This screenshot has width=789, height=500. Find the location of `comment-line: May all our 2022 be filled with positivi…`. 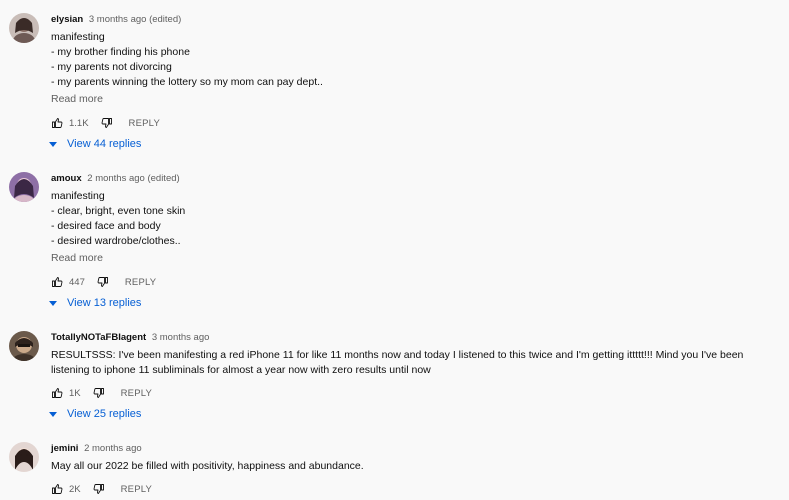

comment-line: May all our 2022 be filled with positivi… is located at coordinates (207, 466).